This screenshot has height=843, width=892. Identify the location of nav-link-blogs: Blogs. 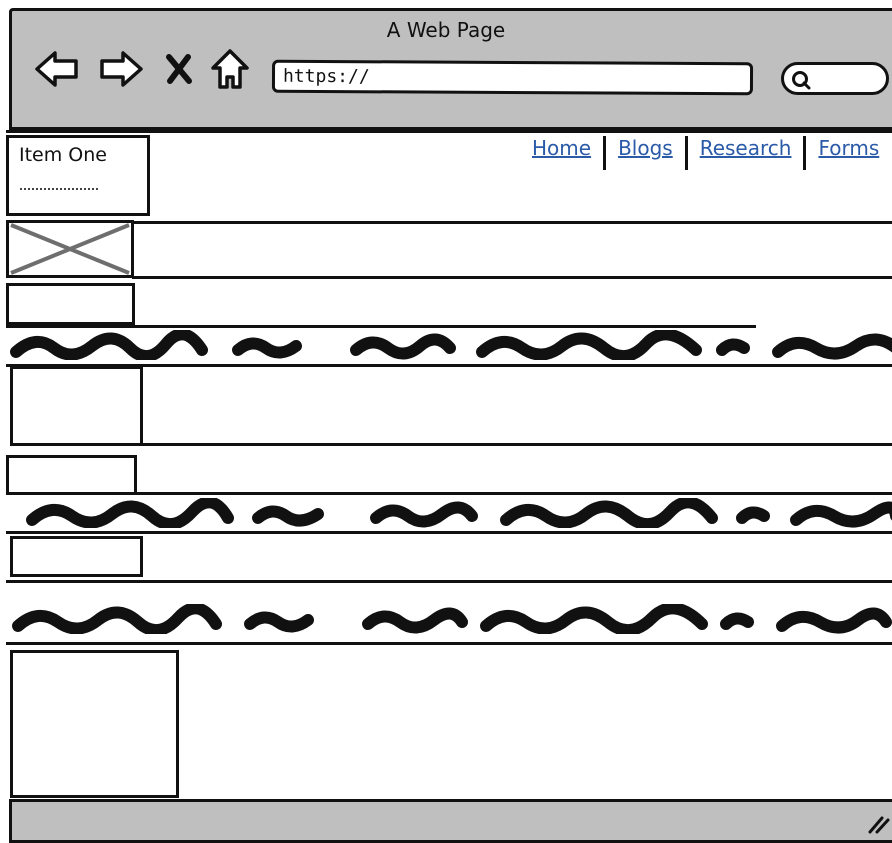
(645, 148).